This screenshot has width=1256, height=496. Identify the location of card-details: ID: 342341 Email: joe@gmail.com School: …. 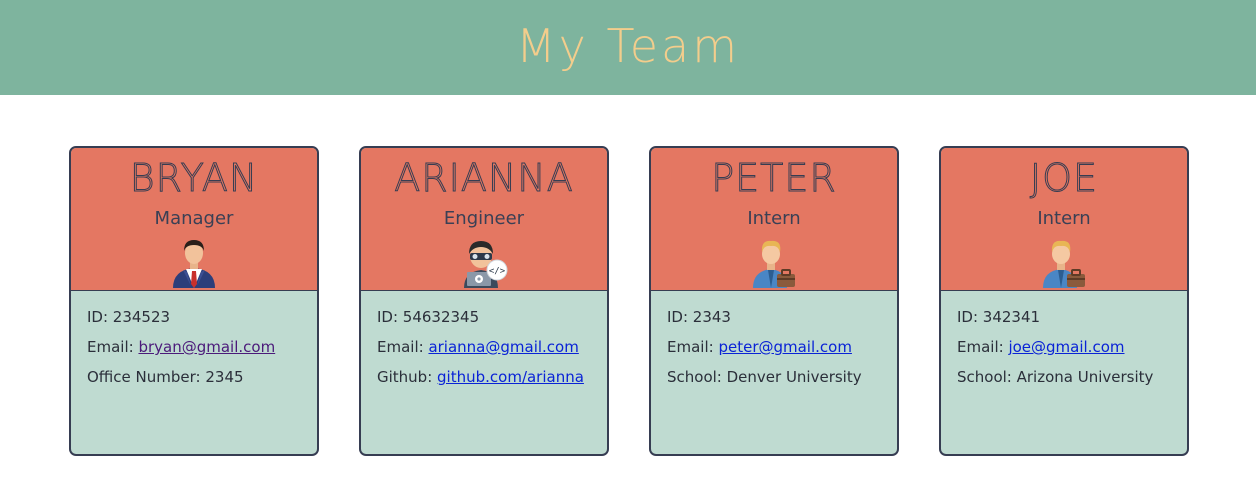
(1064, 344).